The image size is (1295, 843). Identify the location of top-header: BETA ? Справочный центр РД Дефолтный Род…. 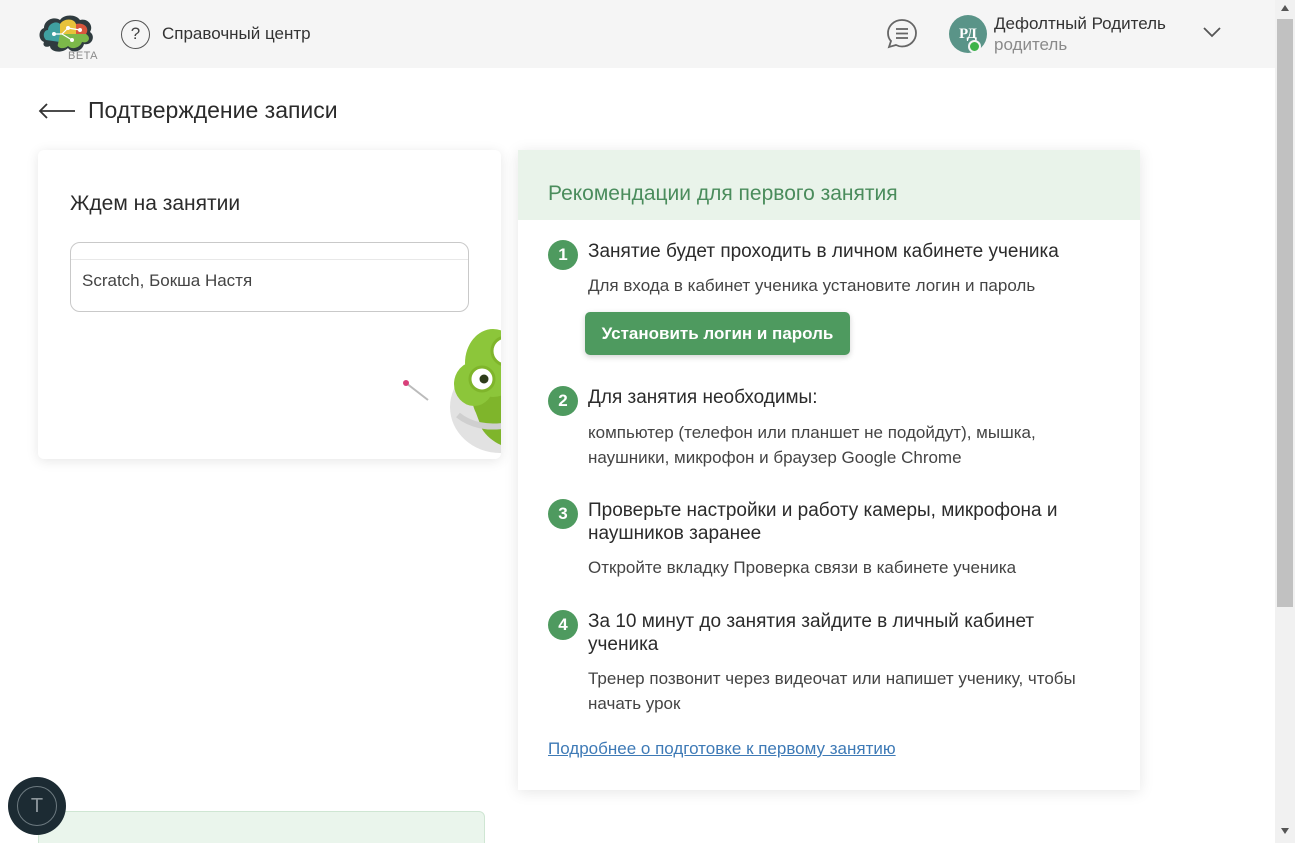
(637, 34).